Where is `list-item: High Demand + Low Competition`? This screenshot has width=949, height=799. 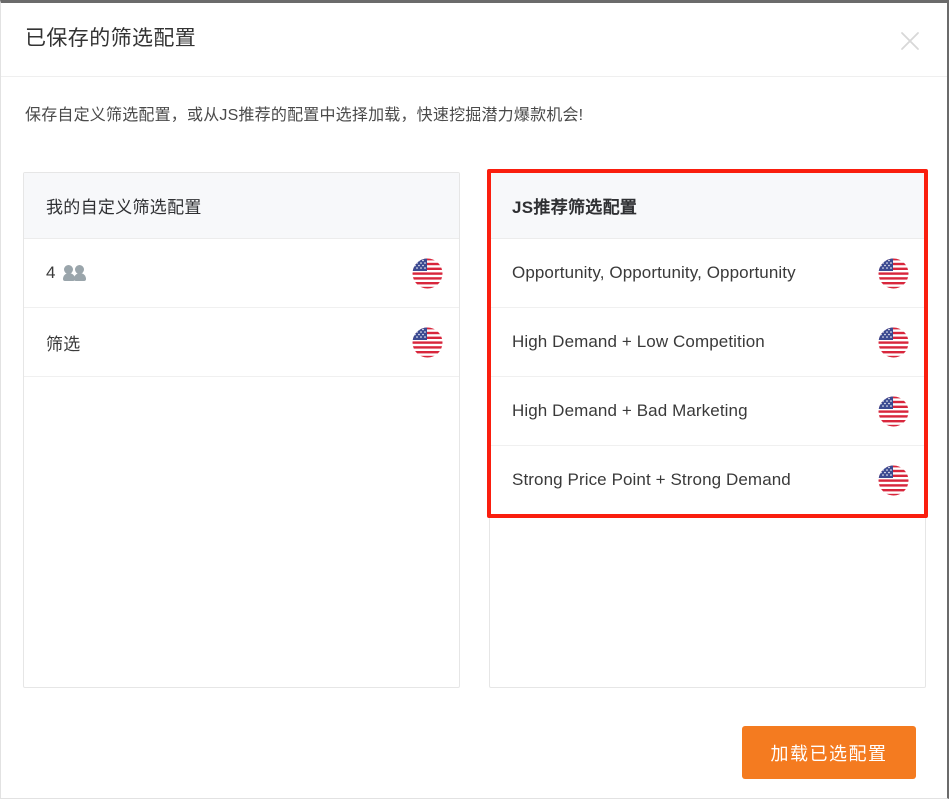 list-item: High Demand + Low Competition is located at coordinates (707, 342).